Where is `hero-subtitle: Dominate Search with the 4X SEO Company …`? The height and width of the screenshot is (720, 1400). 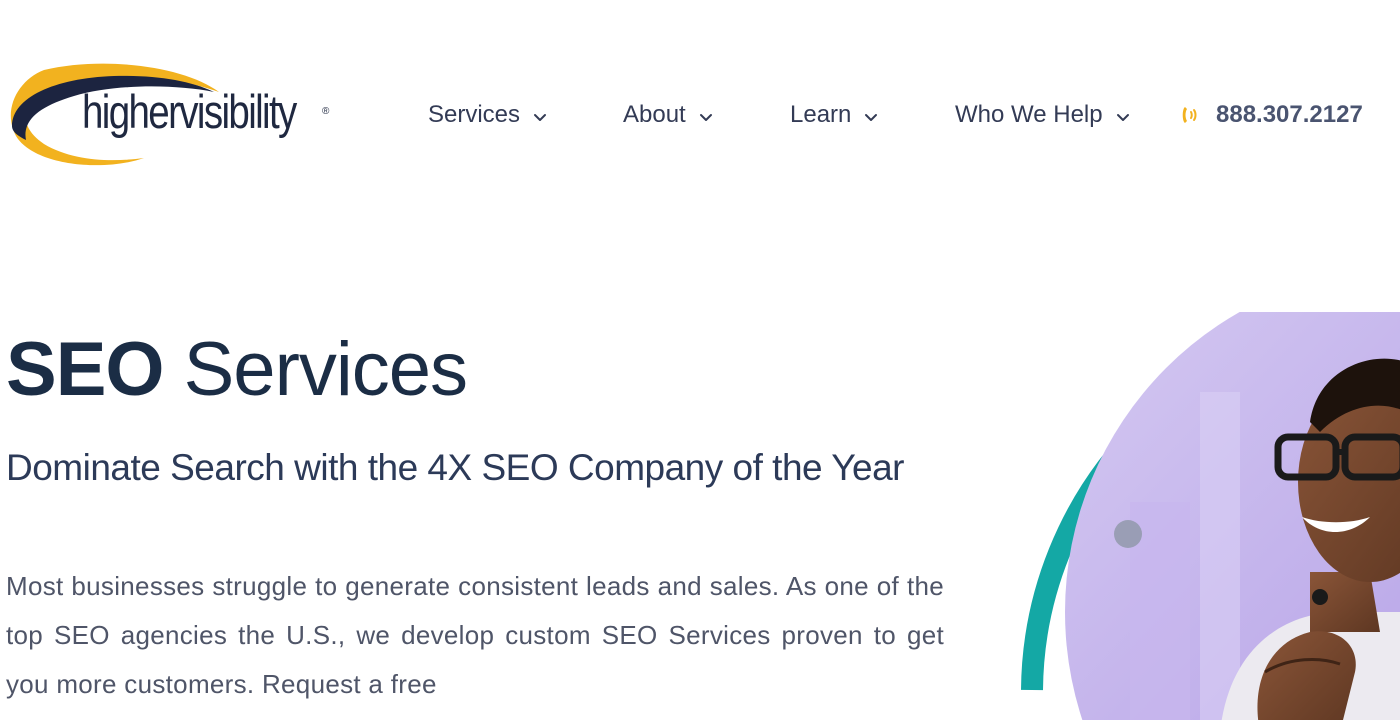
hero-subtitle: Dominate Search with the 4X SEO Company … is located at coordinates (455, 467).